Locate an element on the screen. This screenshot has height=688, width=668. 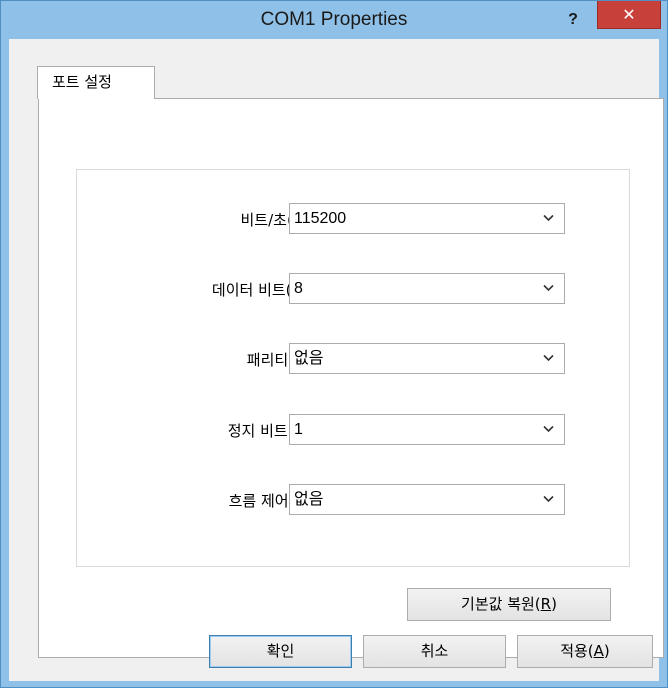
close-button: ✕ is located at coordinates (629, 15).